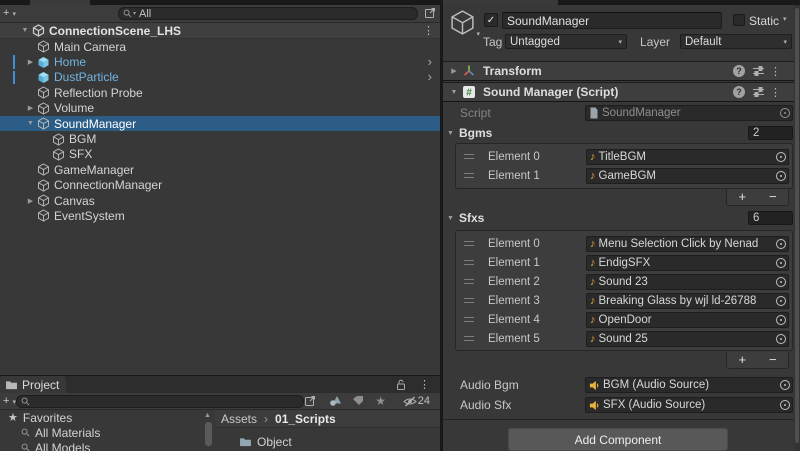 The height and width of the screenshot is (451, 800). I want to click on hierarchy-row: ▶ Volume, so click(220, 108).